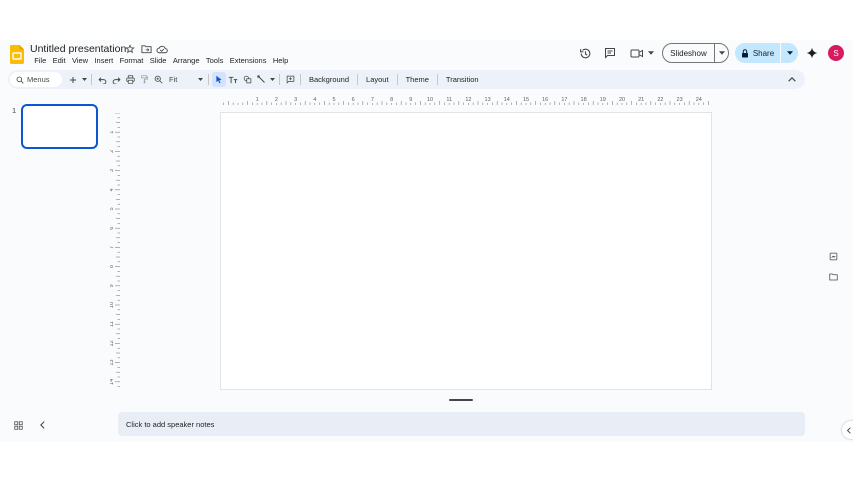  What do you see at coordinates (247, 79) in the screenshot?
I see `insert-image-icon` at bounding box center [247, 79].